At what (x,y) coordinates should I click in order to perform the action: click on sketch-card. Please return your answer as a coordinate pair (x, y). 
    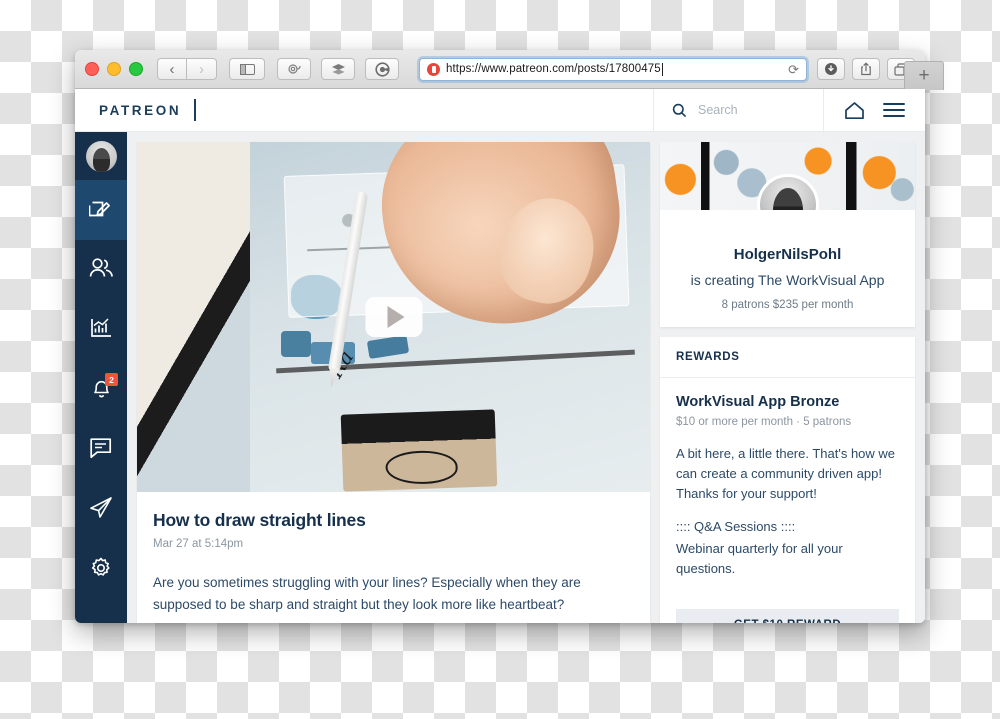
    Looking at the image, I should click on (419, 450).